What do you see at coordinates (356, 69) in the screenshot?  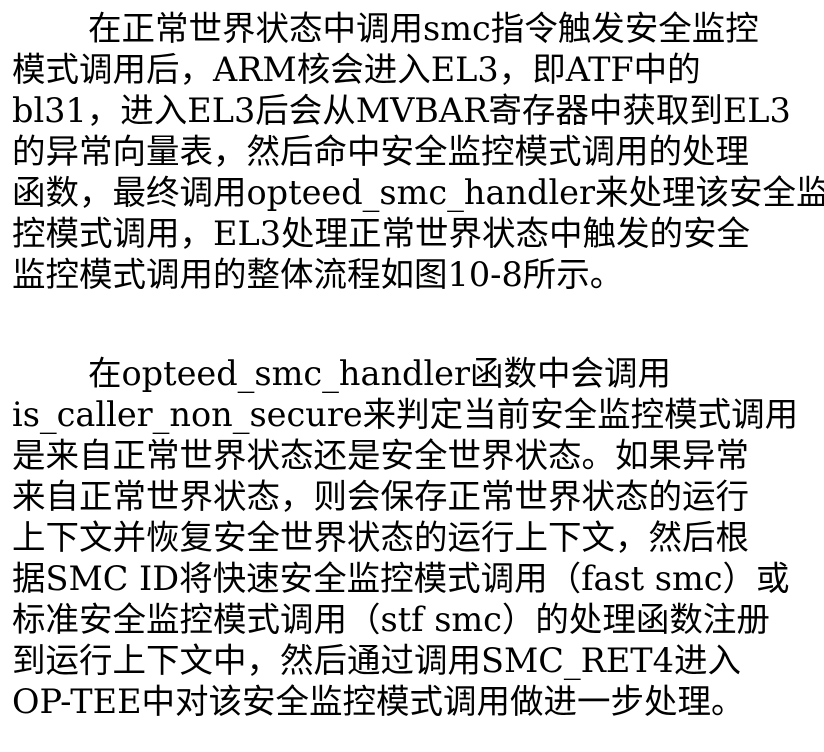 I see `text-line: 模式调用后，ARM核会进入EL3，即ATF中的` at bounding box center [356, 69].